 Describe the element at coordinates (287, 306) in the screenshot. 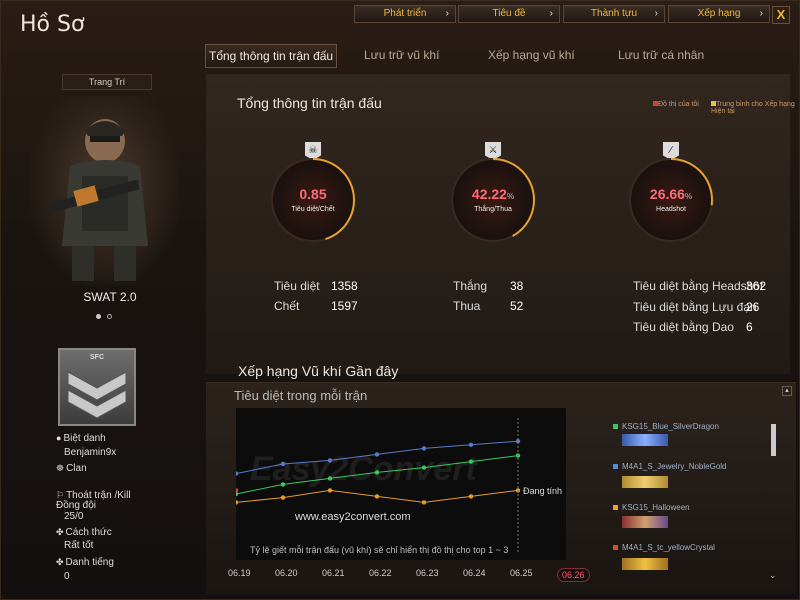

I see `deaths-label: Chết` at that location.